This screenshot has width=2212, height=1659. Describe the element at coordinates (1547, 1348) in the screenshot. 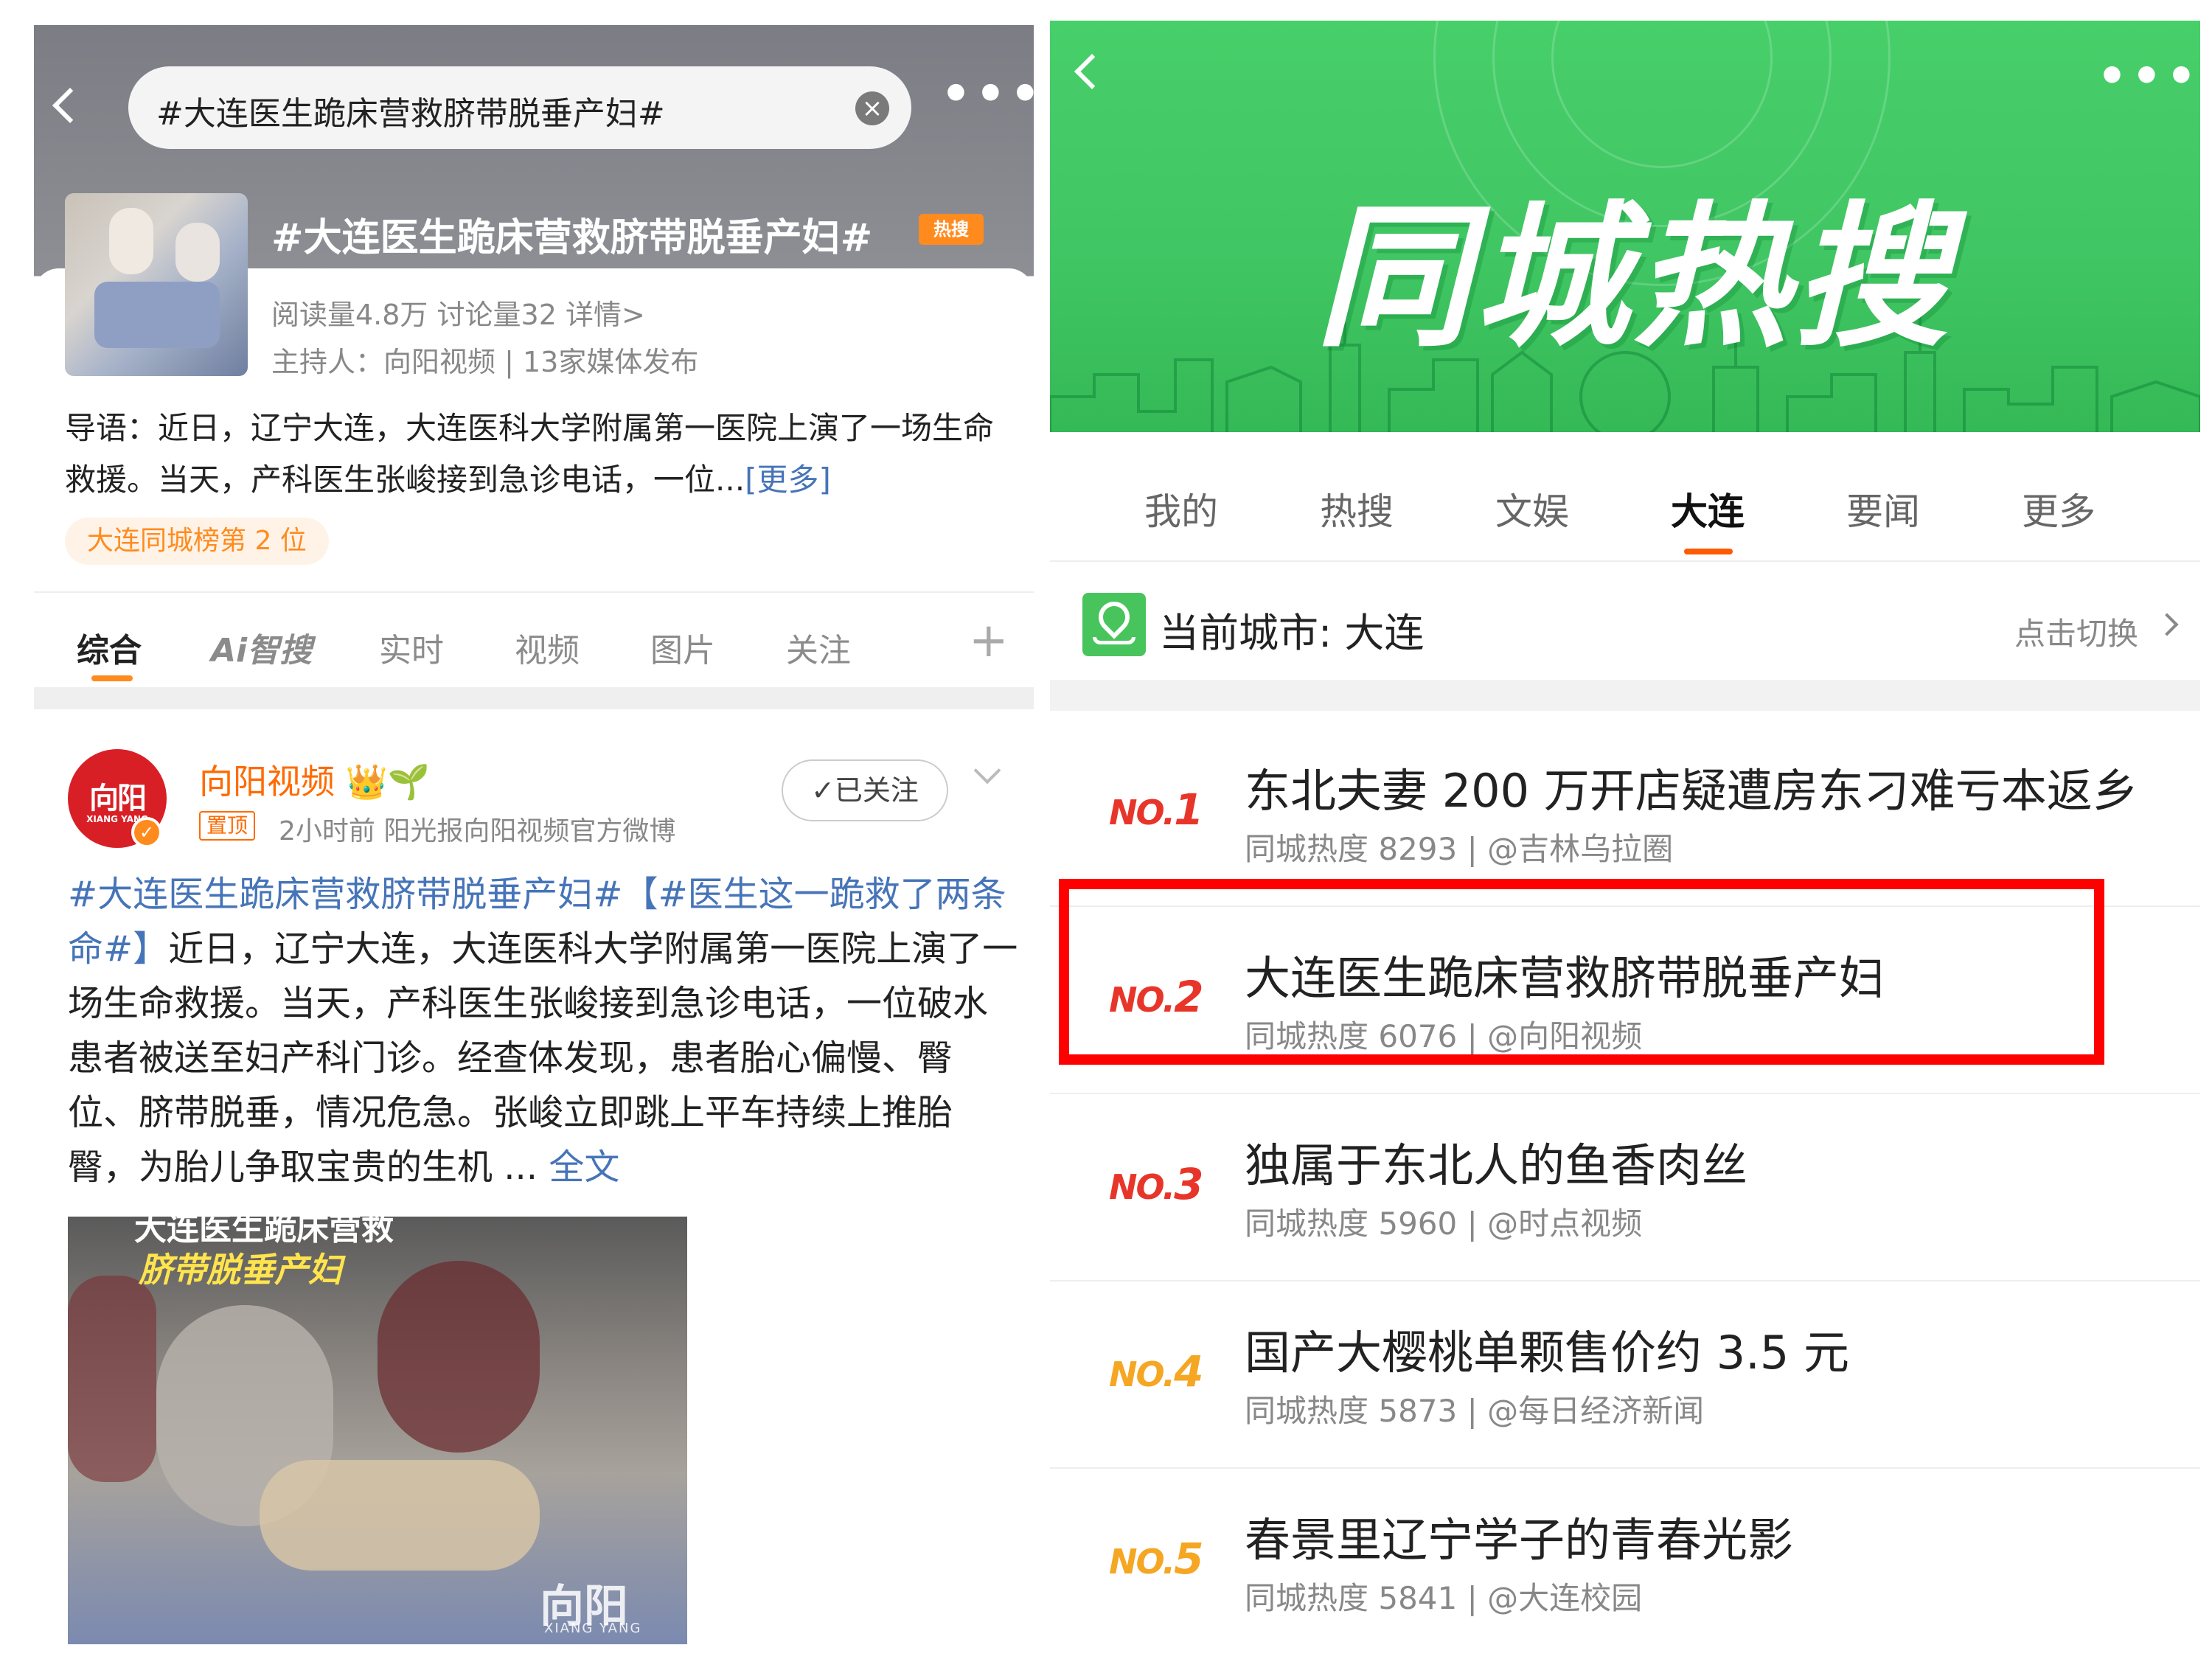

I see `item-title: 国产大樱桃单颗售价约 3.5 元` at that location.